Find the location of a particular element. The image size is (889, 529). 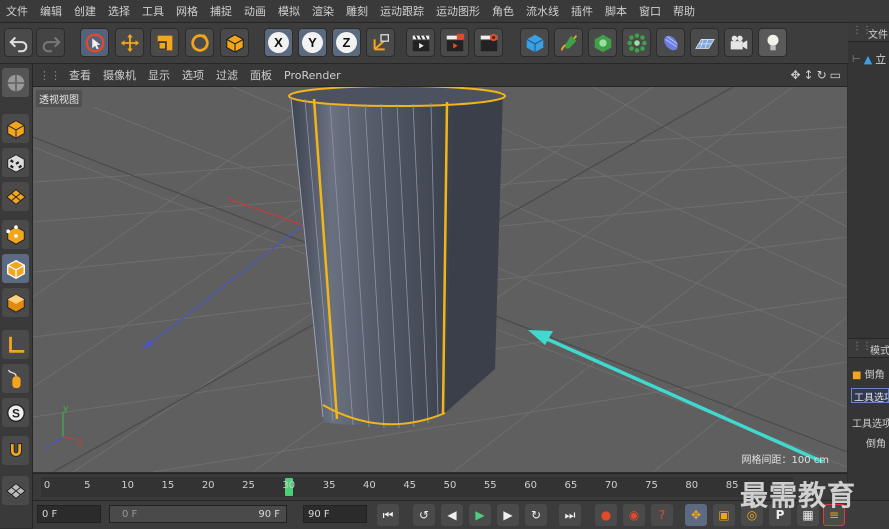

viewport-menu-display: 显示 is located at coordinates (159, 75).